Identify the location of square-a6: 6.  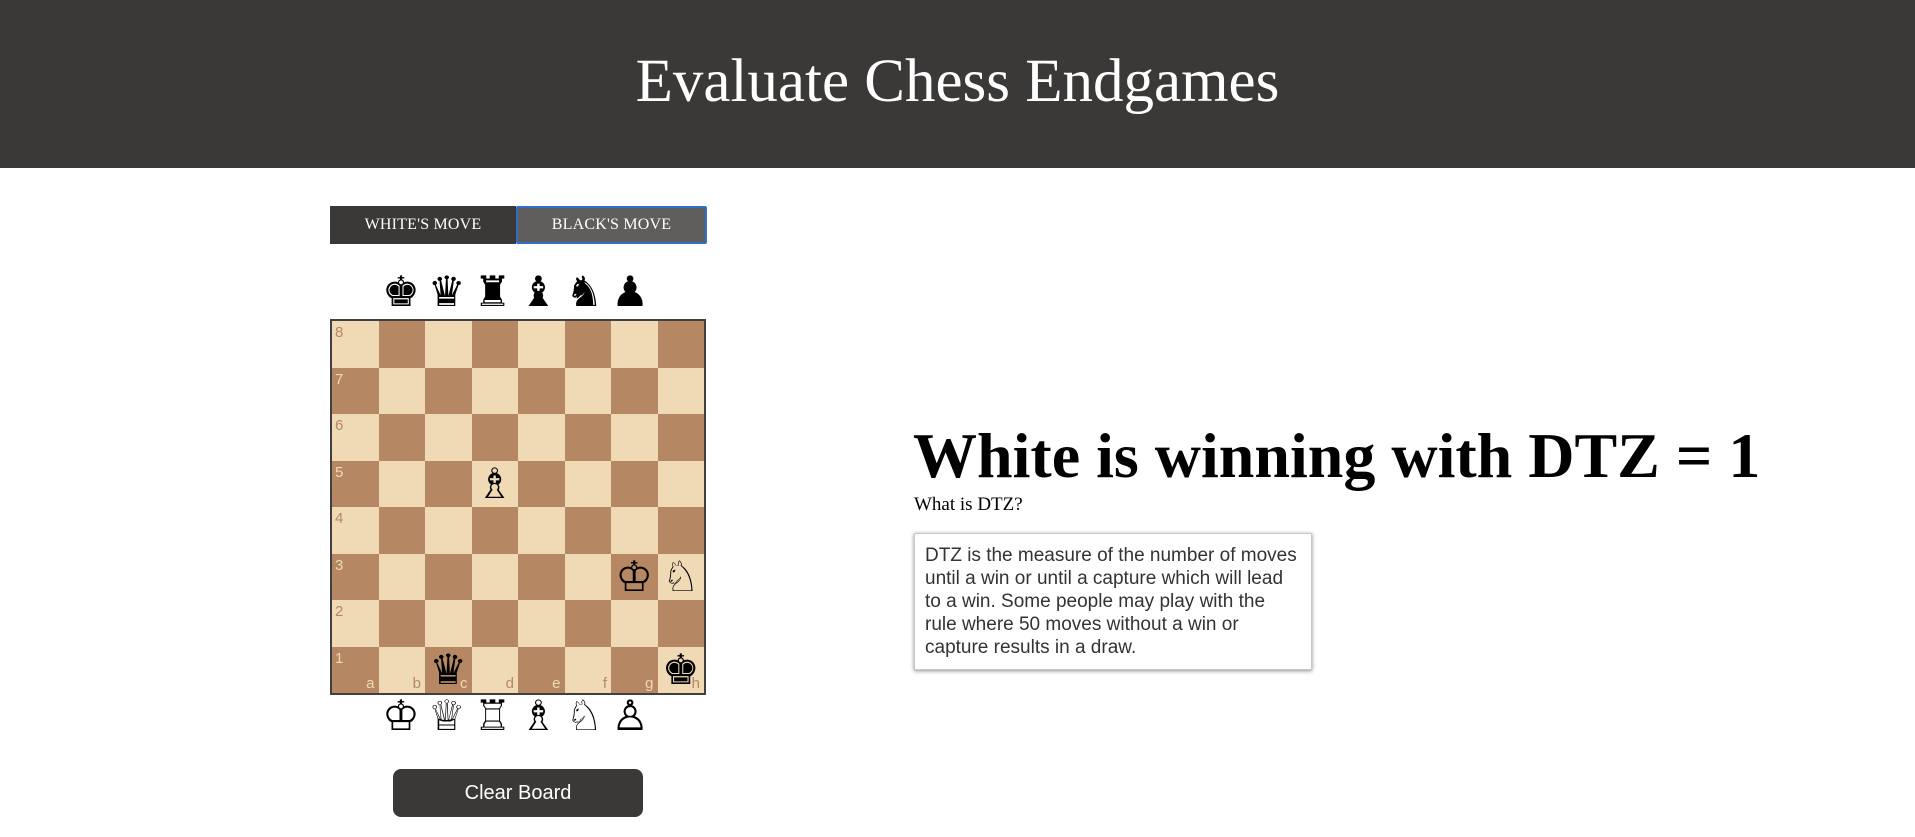
(355, 437).